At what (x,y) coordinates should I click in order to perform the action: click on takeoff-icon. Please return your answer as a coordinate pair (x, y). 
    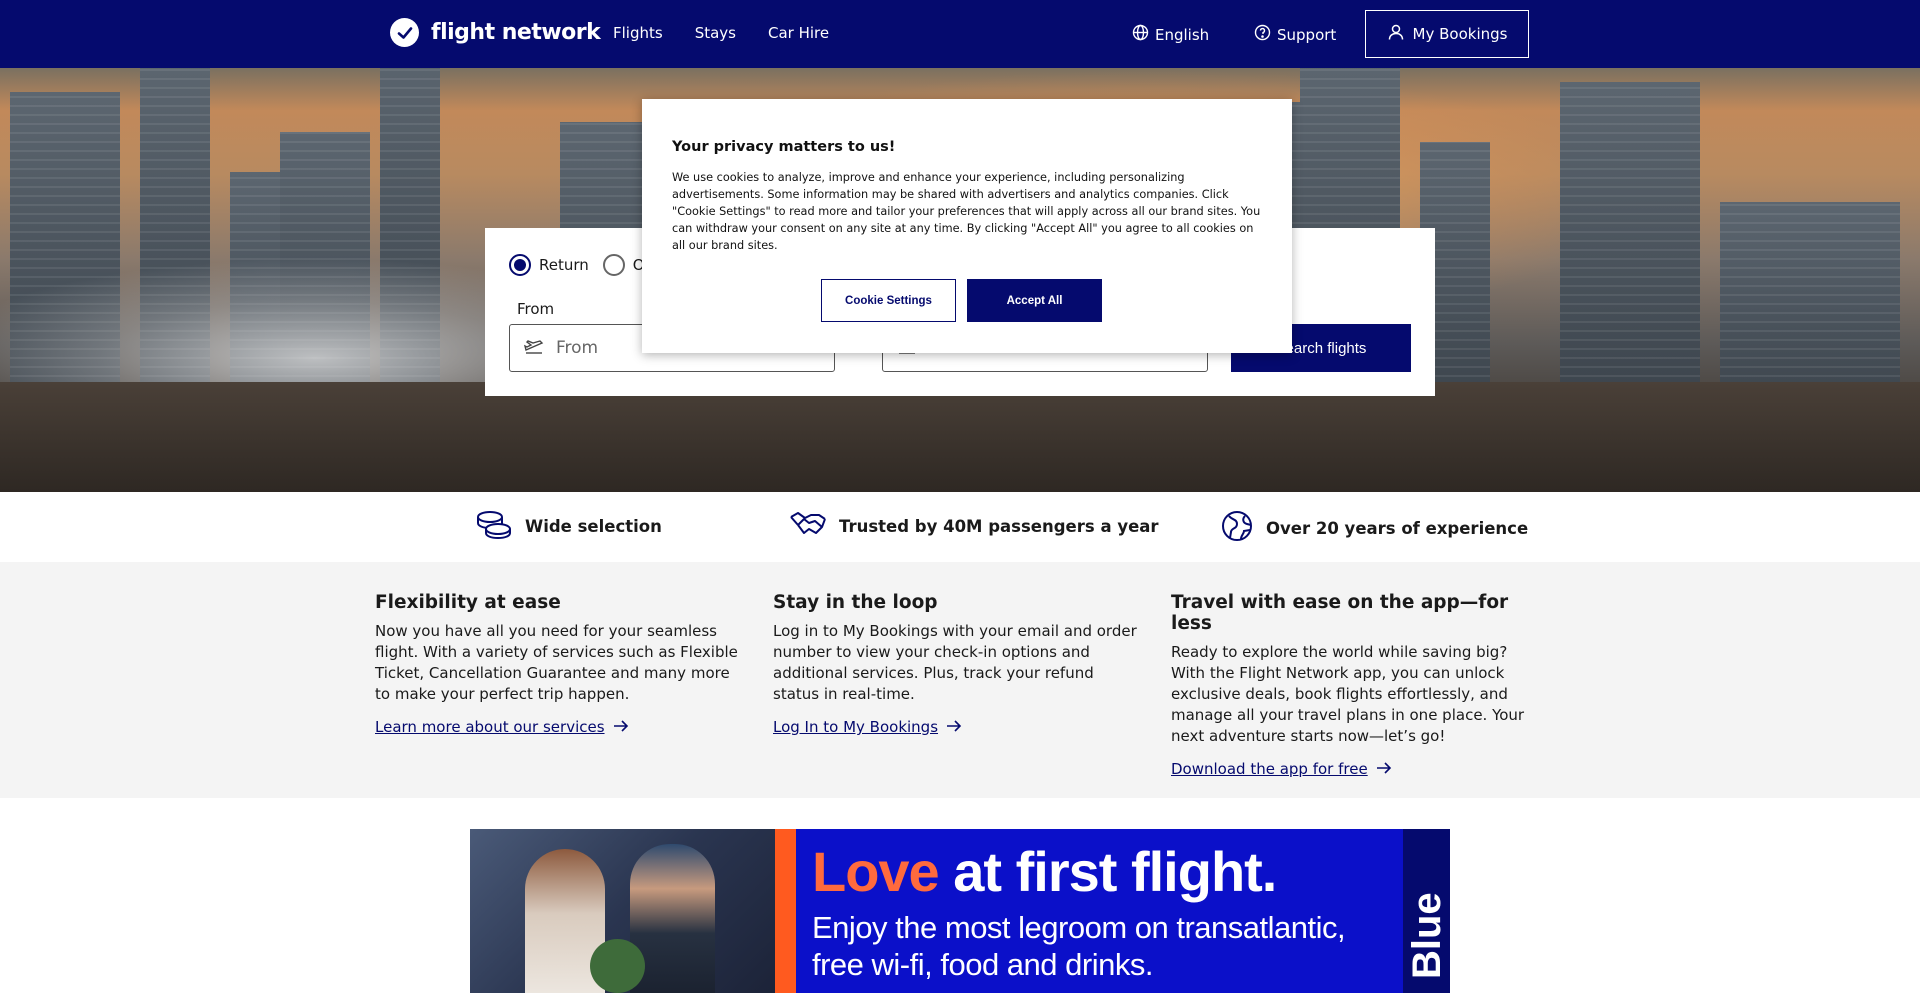
    Looking at the image, I should click on (533, 348).